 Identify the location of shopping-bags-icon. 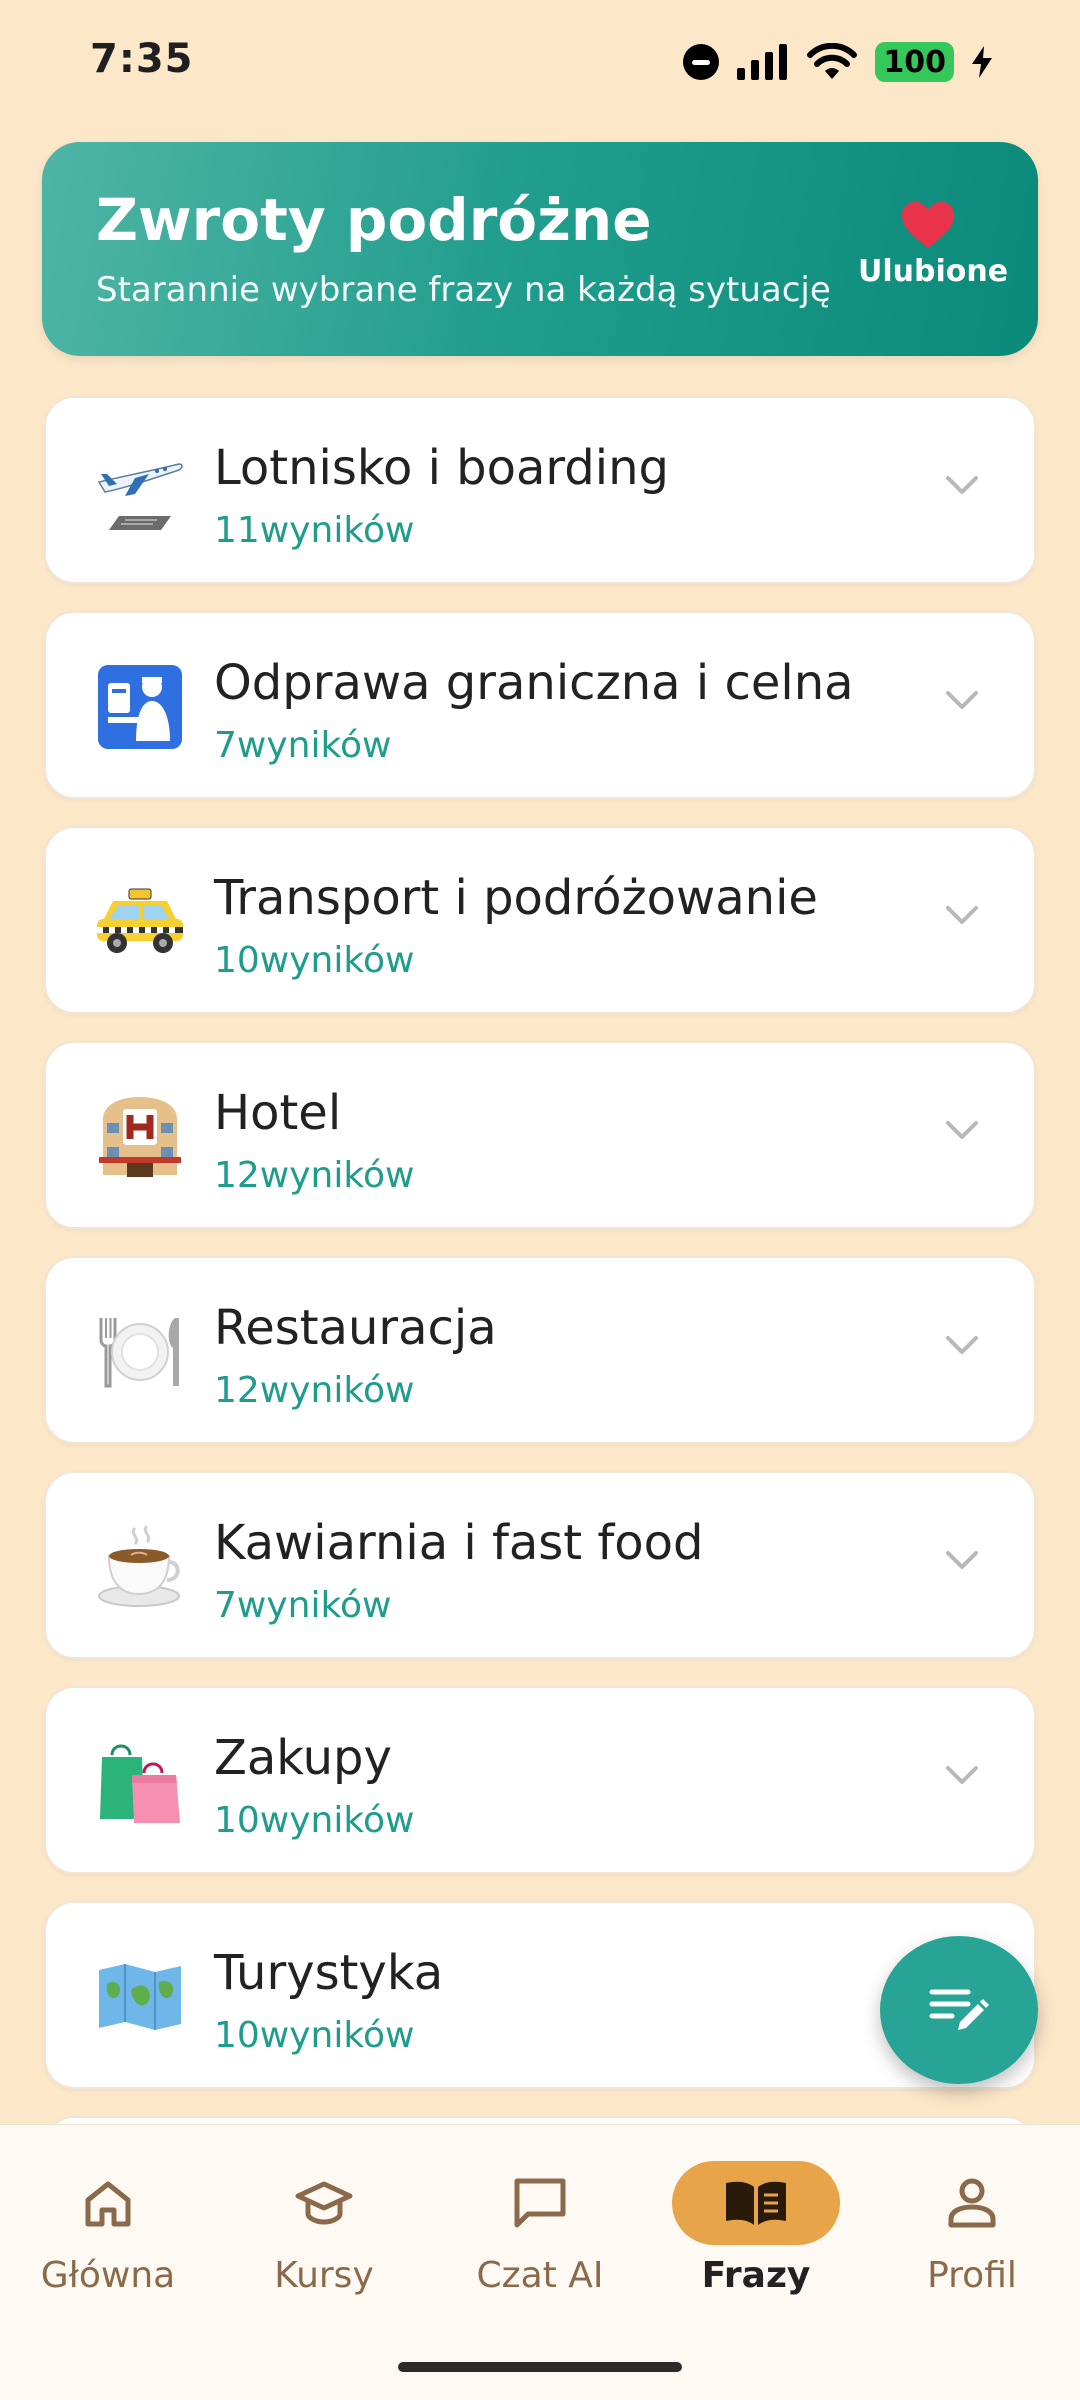
(140, 1782).